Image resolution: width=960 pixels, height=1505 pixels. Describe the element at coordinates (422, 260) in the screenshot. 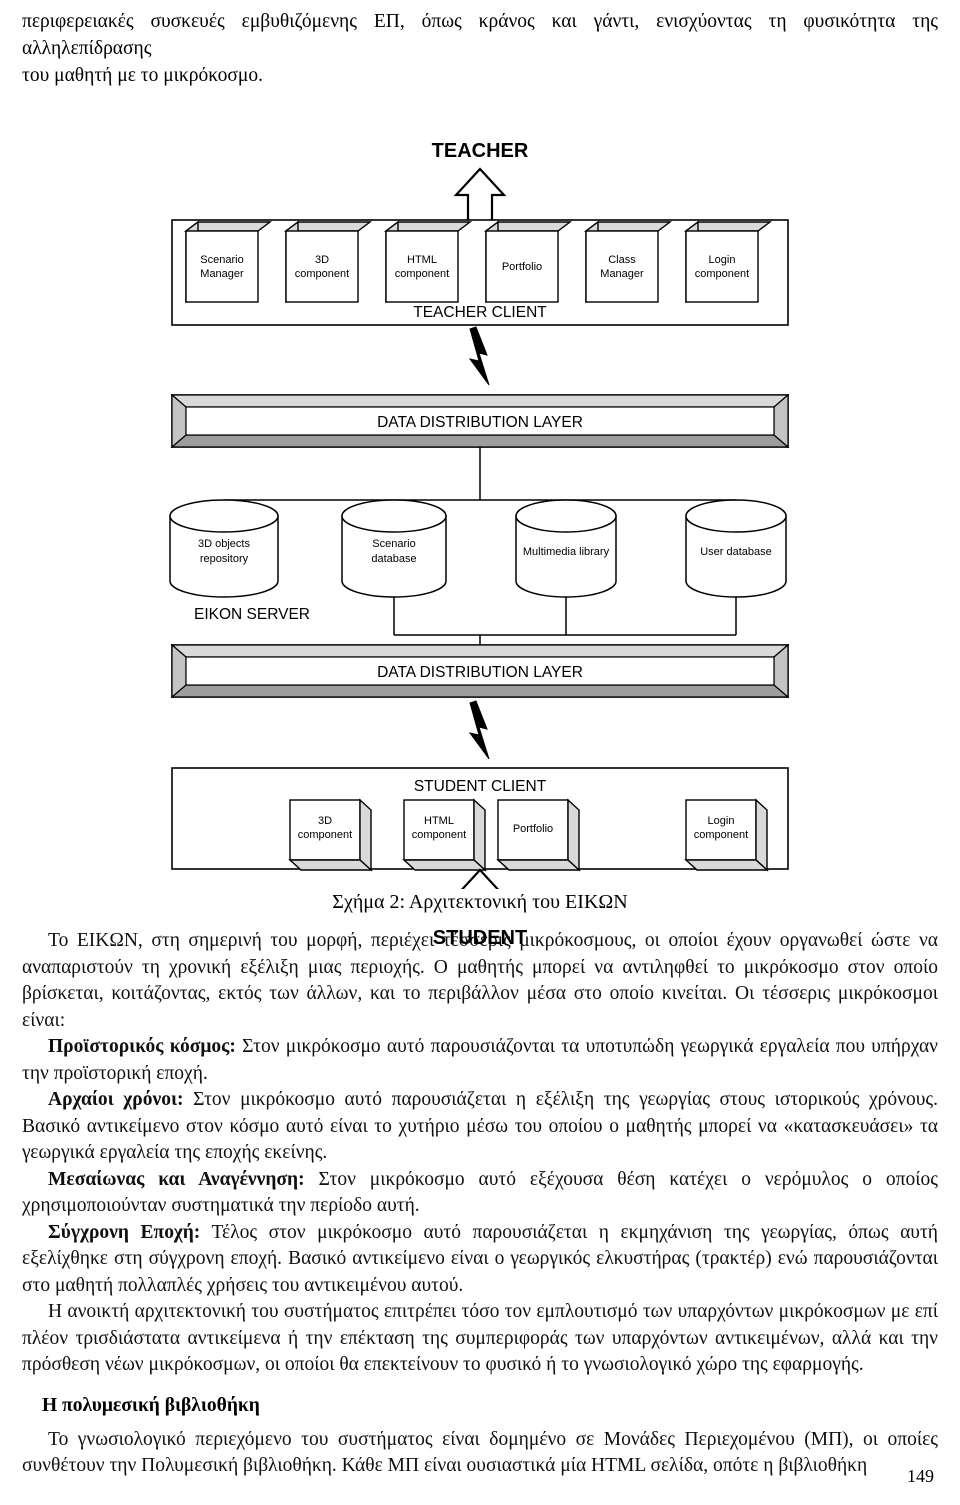

I see `teacher-component-html-line1: HTML` at that location.